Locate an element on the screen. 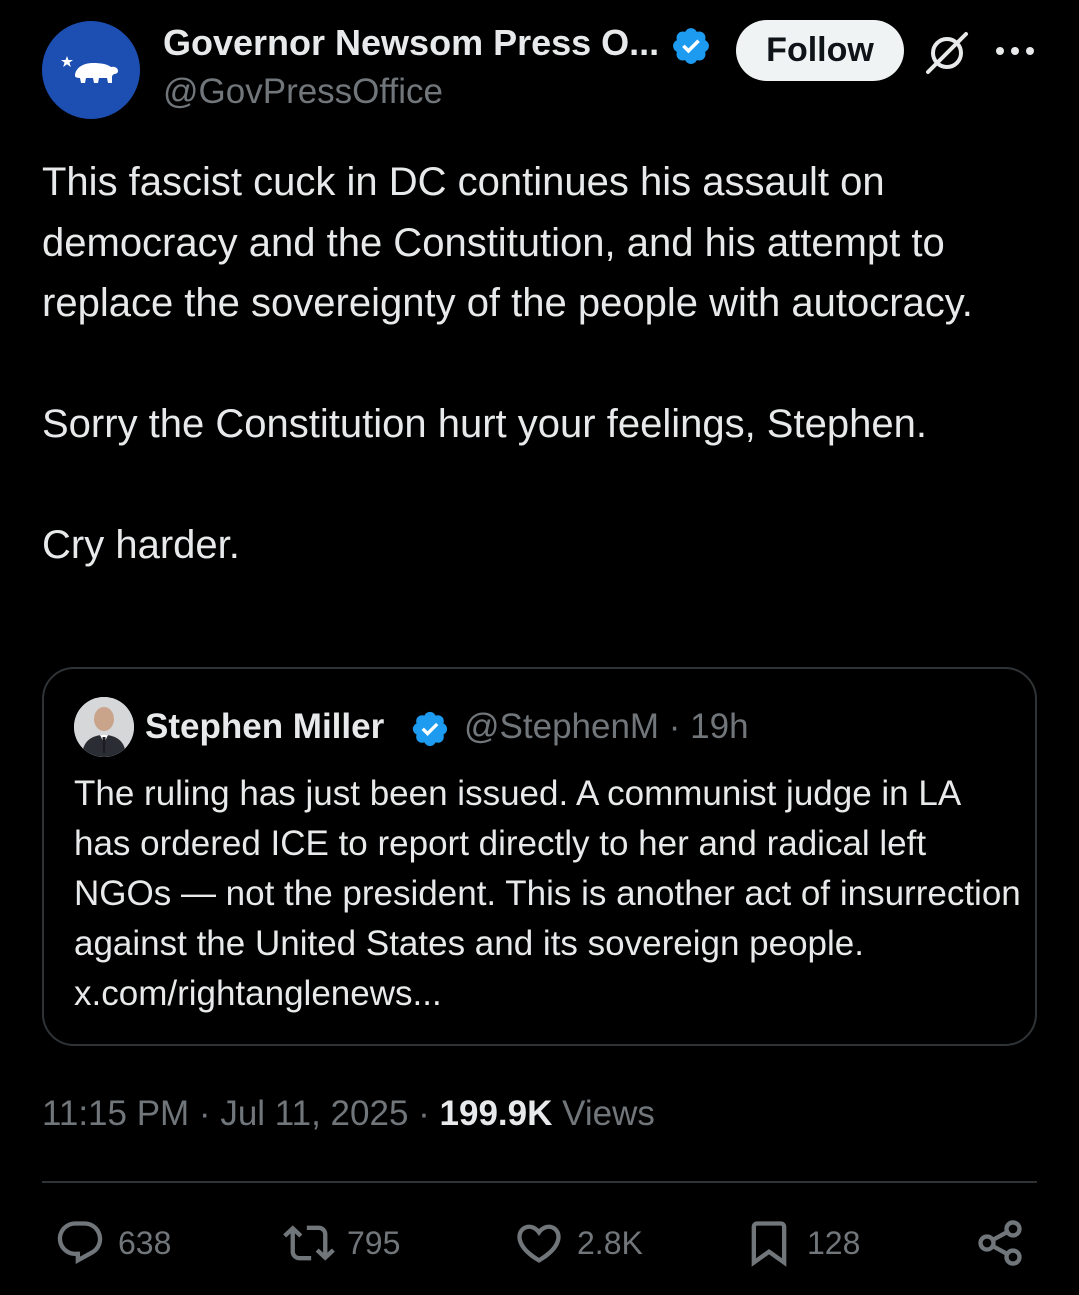 The image size is (1079, 1295). divider is located at coordinates (539, 1182).